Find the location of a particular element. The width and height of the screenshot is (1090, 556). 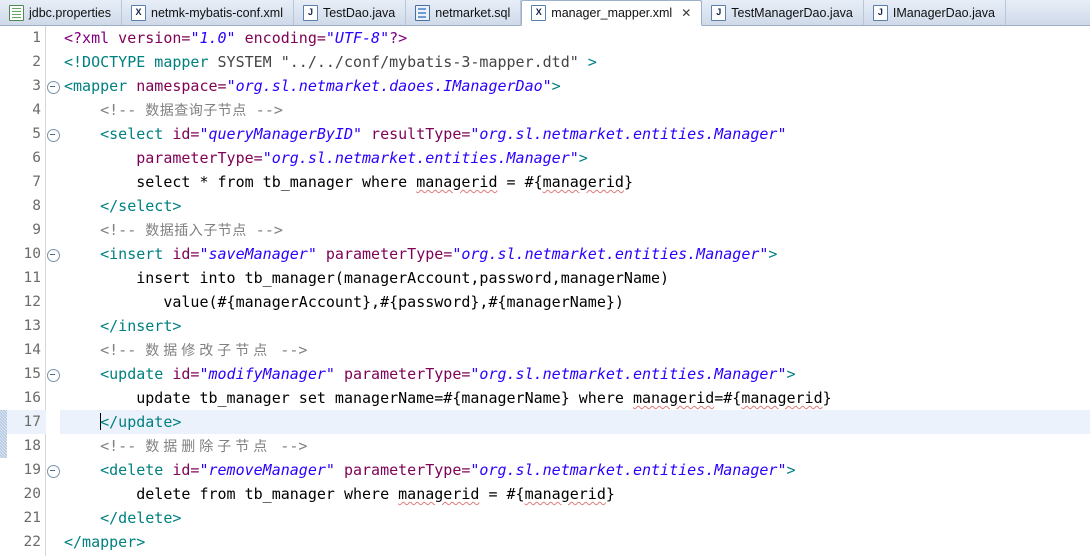

tab-testdao-java: J TestDao.java is located at coordinates (350, 12).